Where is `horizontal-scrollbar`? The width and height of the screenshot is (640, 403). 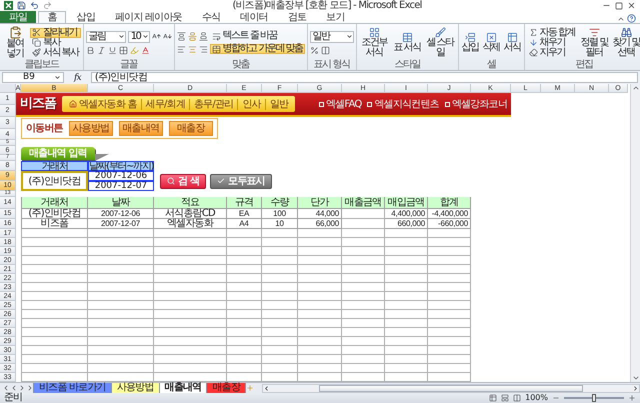 horizontal-scrollbar is located at coordinates (451, 388).